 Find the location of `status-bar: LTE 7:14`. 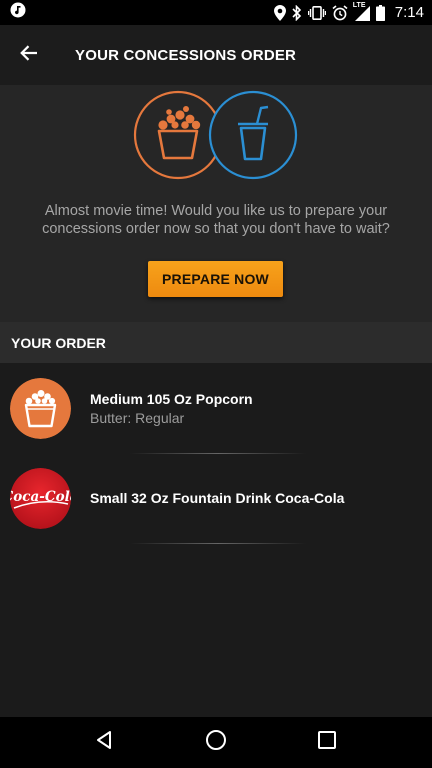

status-bar: LTE 7:14 is located at coordinates (216, 12).